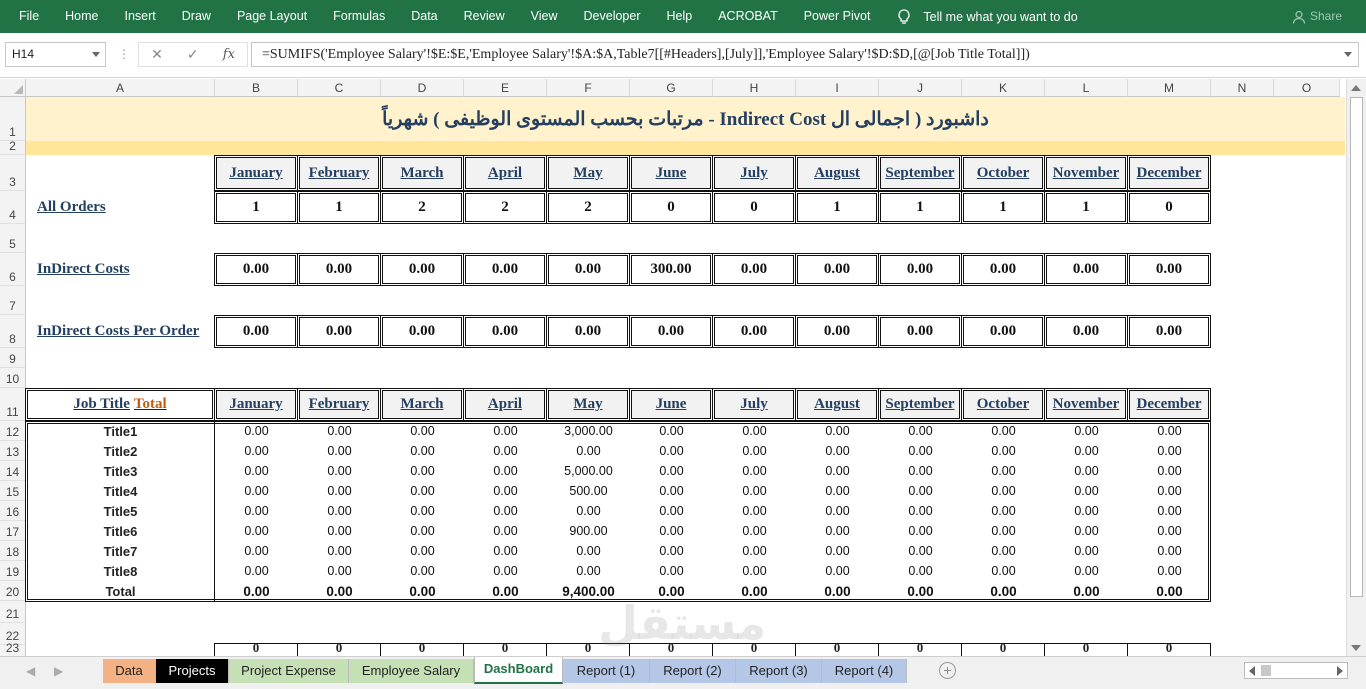 This screenshot has width=1366, height=689. What do you see at coordinates (120, 451) in the screenshot?
I see `job-title-label: Title2` at bounding box center [120, 451].